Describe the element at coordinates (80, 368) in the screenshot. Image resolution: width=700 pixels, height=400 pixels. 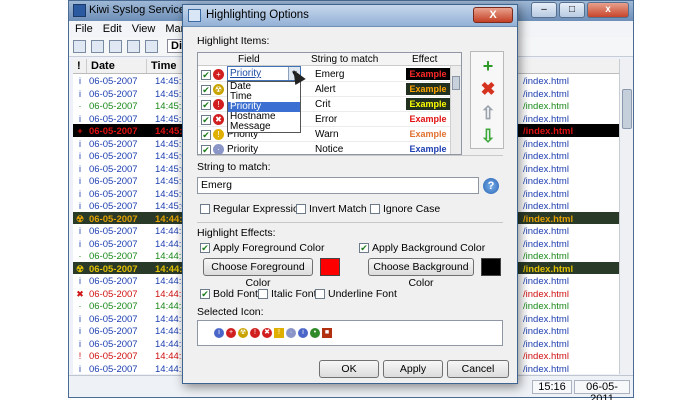
I see `priority-icon: i` at that location.